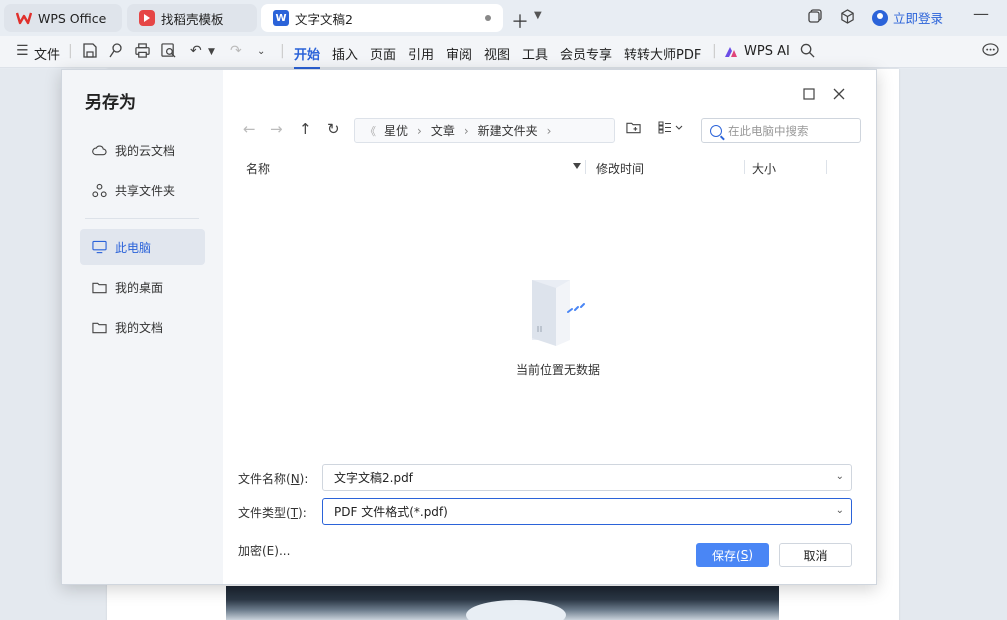 This screenshot has width=1007, height=620. Describe the element at coordinates (22, 51) in the screenshot. I see `menu-icon: ☰` at that location.